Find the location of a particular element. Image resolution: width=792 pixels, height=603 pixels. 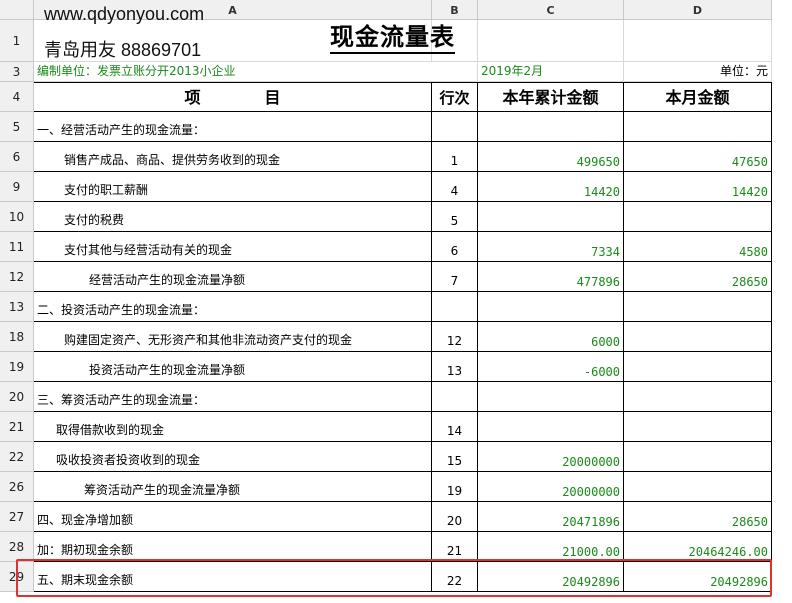

line-cell: 20 is located at coordinates (455, 517).